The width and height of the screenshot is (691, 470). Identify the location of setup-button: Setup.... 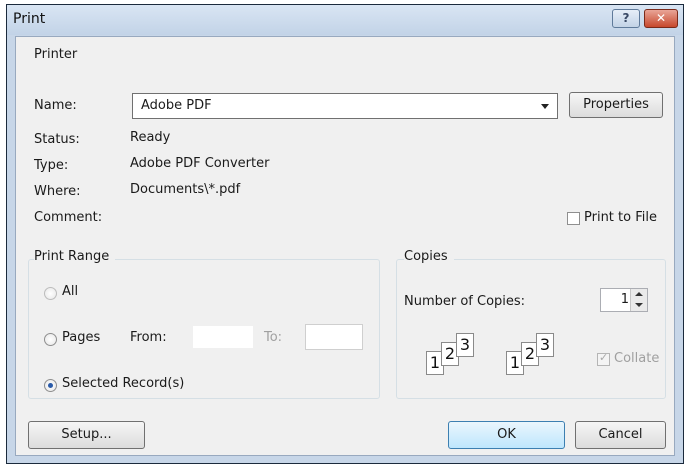
(86, 435).